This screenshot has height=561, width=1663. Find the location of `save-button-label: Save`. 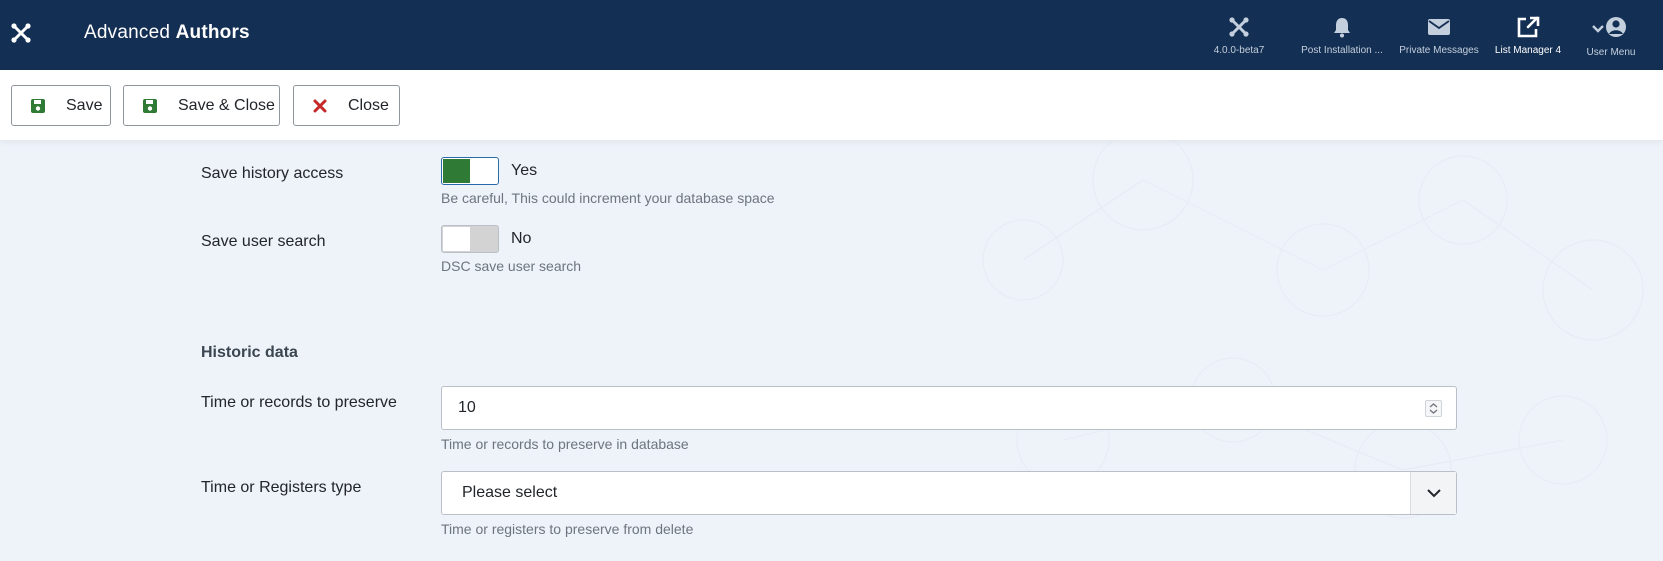

save-button-label: Save is located at coordinates (84, 105).